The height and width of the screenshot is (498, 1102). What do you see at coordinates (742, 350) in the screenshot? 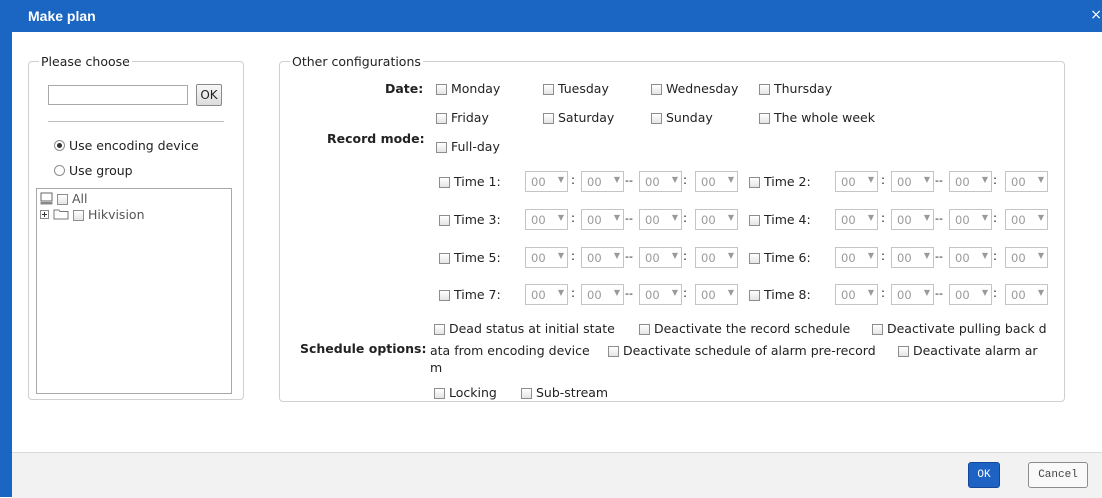
I see `deactivate-alarm-prerecord-checkbox: Deactivate schedule of alarm pre-record` at bounding box center [742, 350].